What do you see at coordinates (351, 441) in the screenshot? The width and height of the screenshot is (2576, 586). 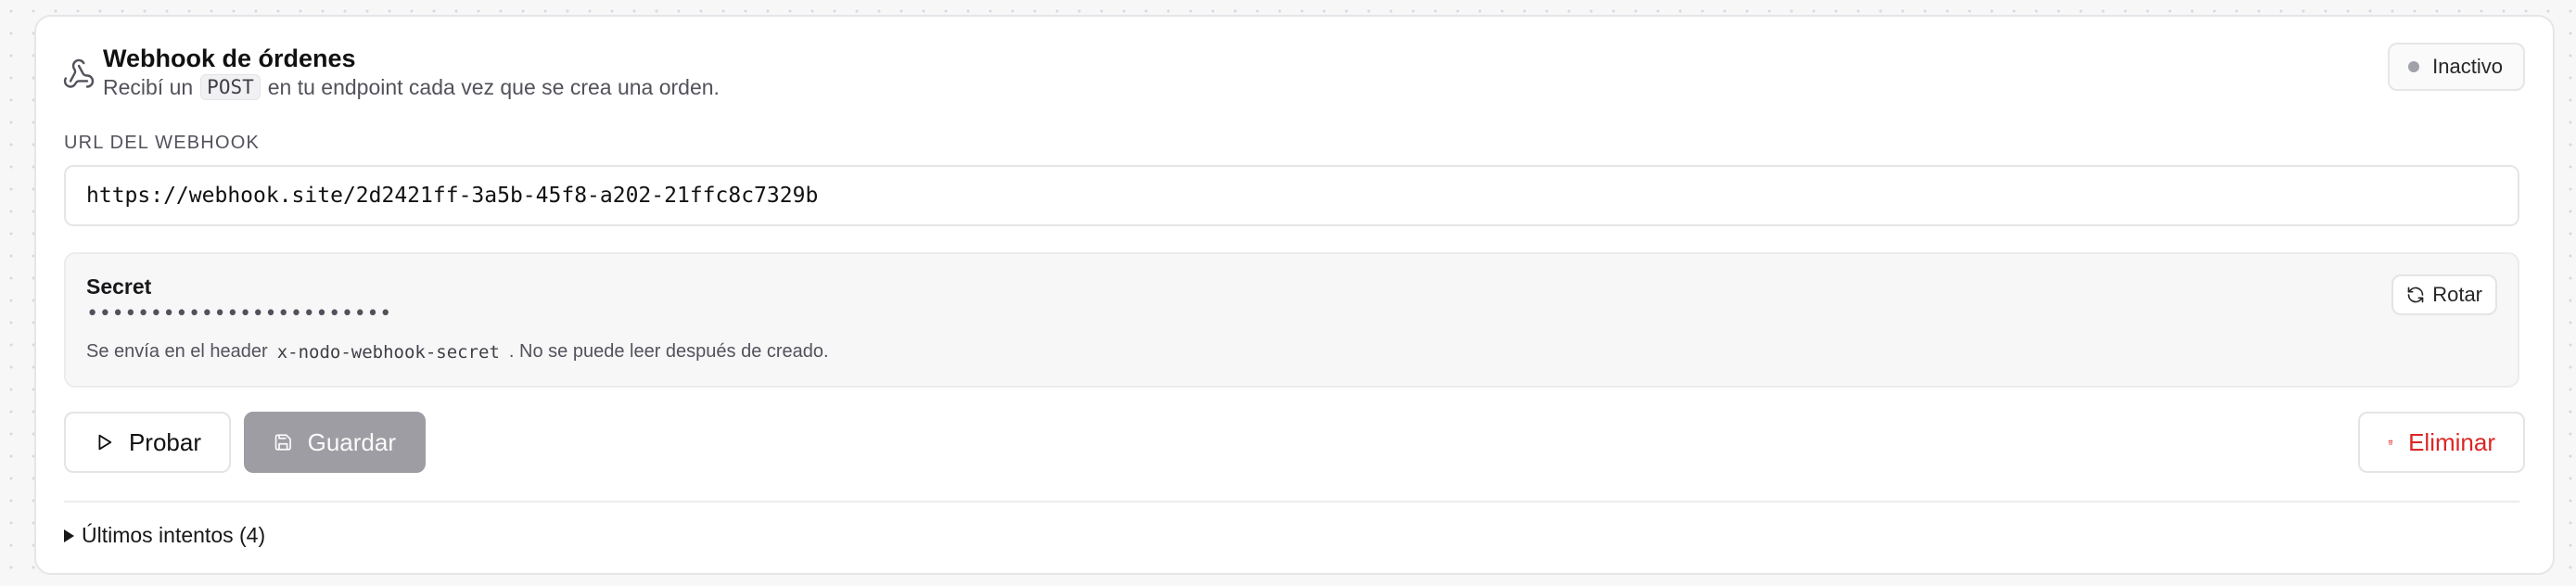 I see `save-label: Guardar` at bounding box center [351, 441].